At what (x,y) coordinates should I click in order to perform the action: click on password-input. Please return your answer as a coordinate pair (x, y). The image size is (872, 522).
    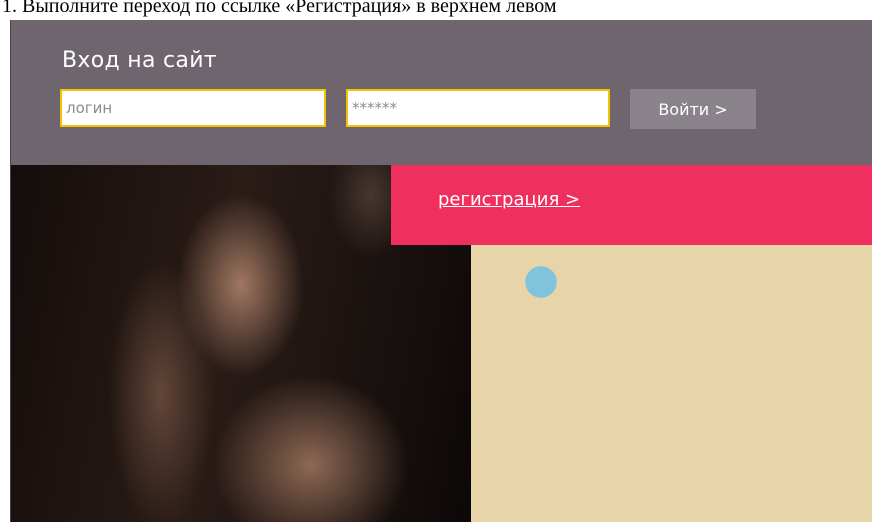
    Looking at the image, I should click on (478, 108).